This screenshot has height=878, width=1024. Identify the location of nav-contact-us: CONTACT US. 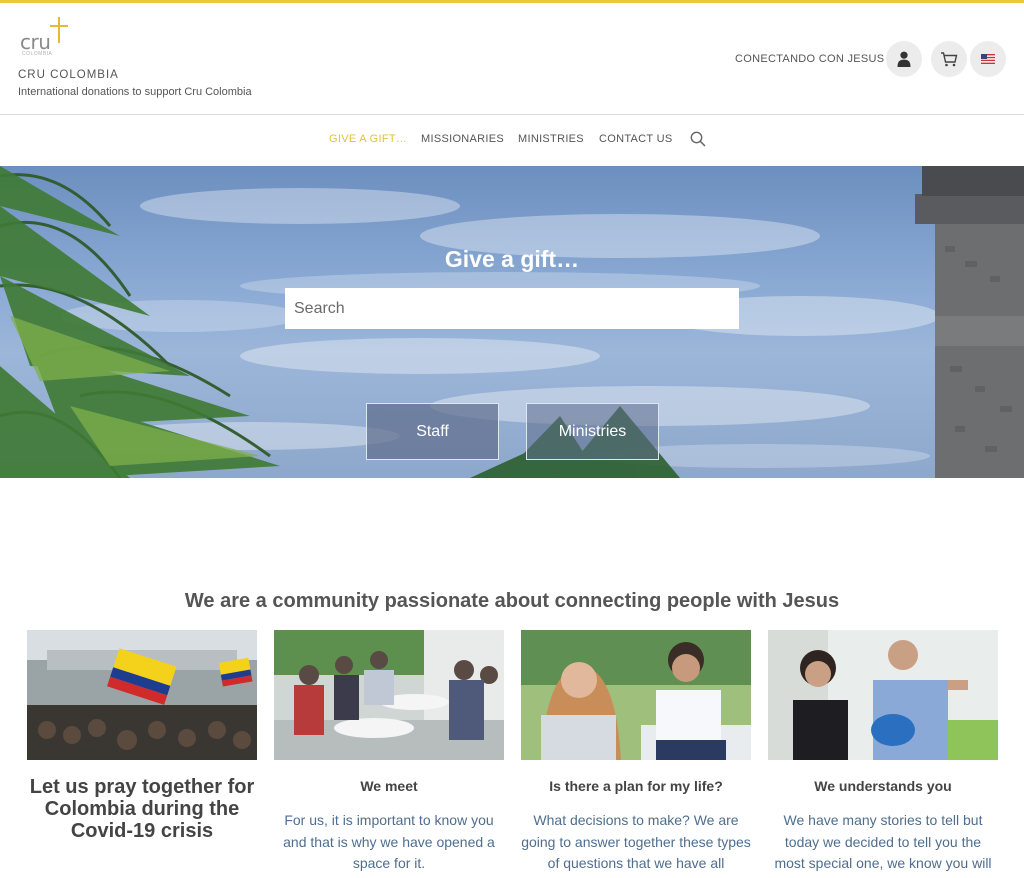
(636, 139).